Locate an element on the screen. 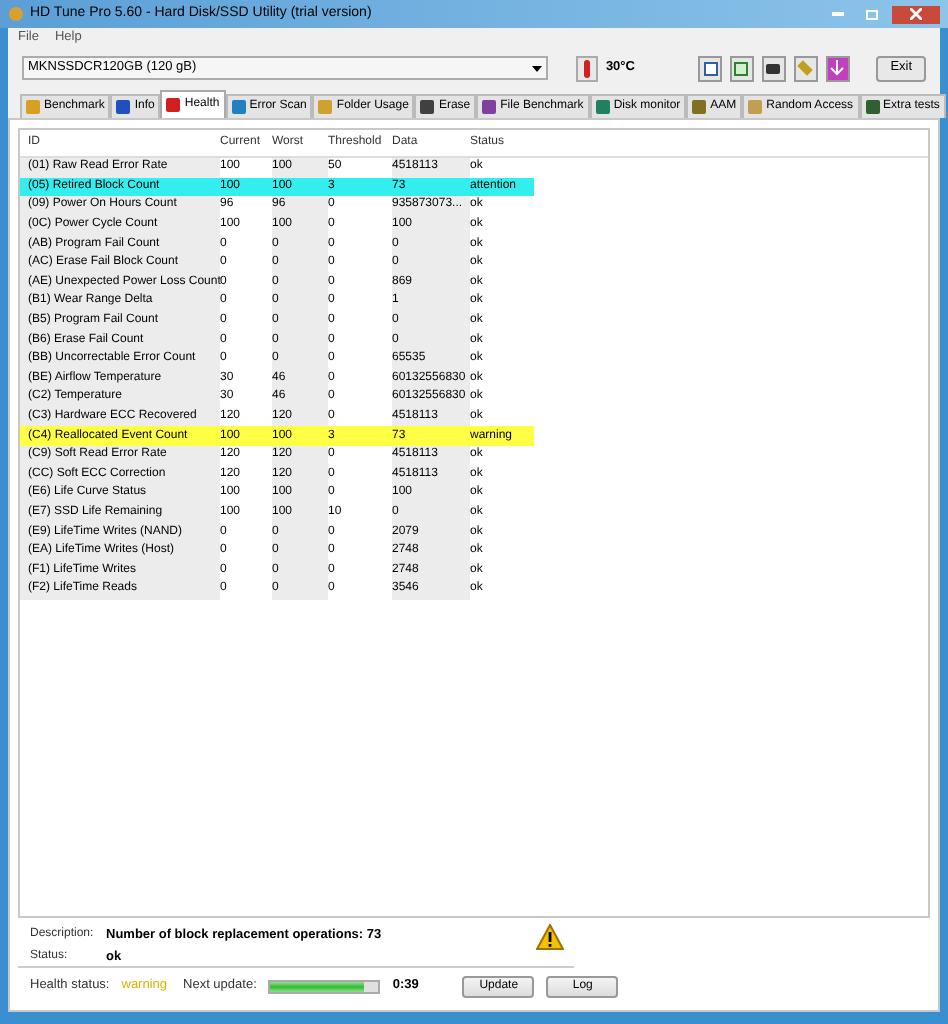 This screenshot has width=948, height=1024. warning-icon is located at coordinates (550, 937).